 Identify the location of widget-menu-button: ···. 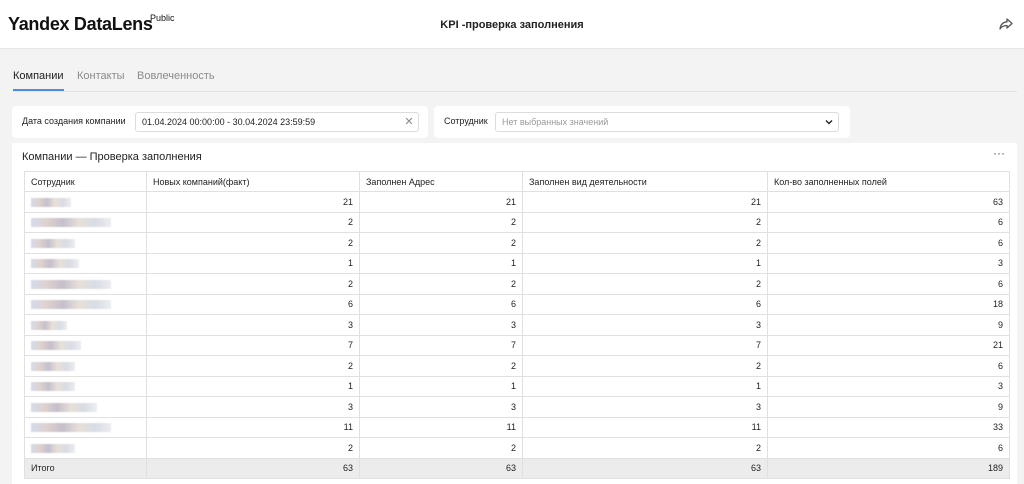
(1001, 153).